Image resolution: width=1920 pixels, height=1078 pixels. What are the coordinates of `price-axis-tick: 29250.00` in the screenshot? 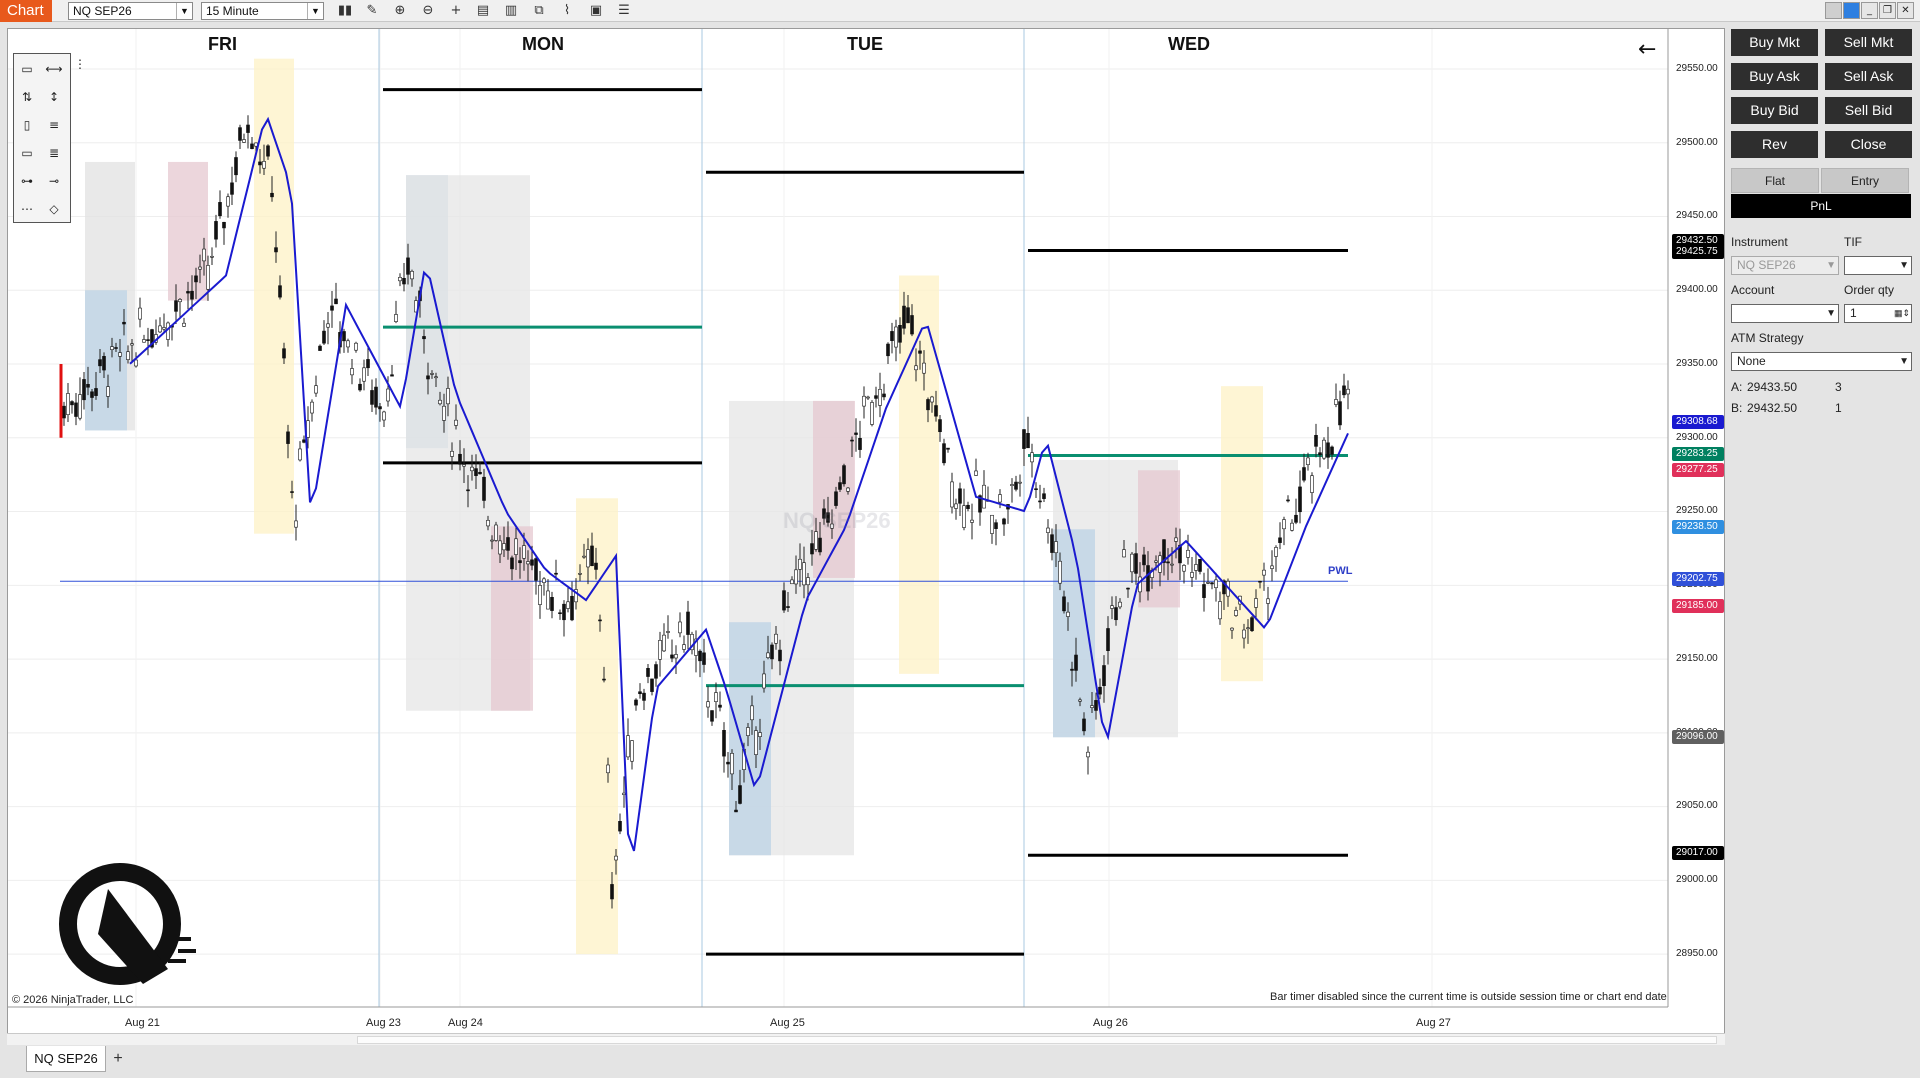 It's located at (1697, 510).